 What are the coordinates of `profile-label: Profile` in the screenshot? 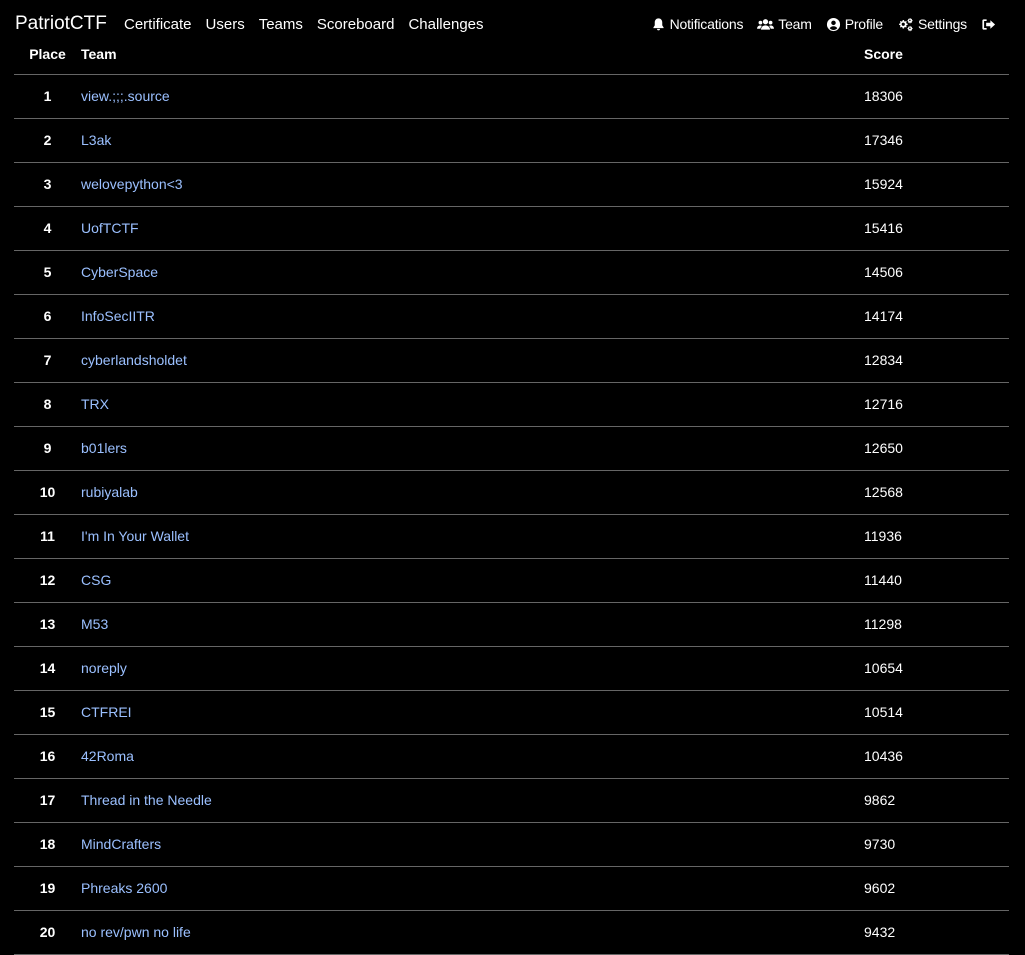 It's located at (863, 24).